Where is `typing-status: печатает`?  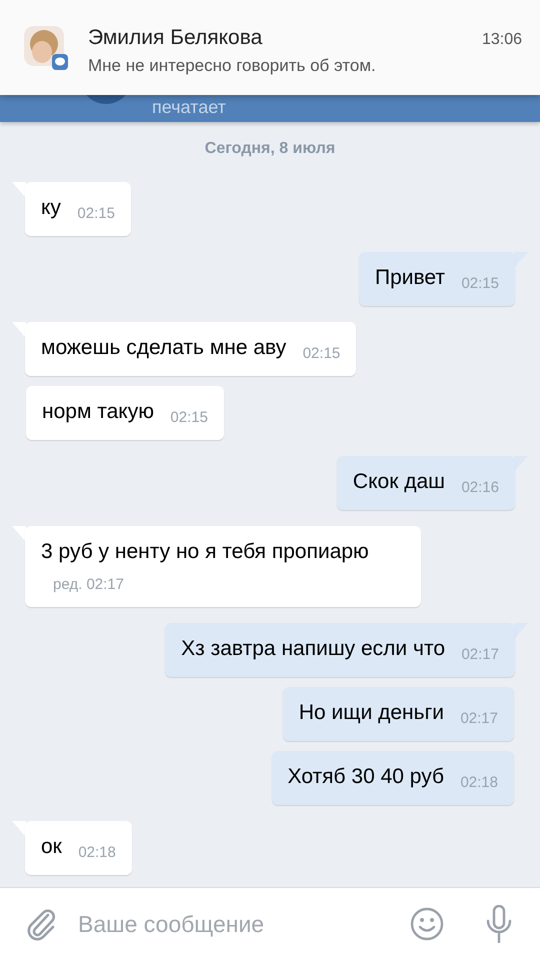
typing-status: печатает is located at coordinates (189, 107).